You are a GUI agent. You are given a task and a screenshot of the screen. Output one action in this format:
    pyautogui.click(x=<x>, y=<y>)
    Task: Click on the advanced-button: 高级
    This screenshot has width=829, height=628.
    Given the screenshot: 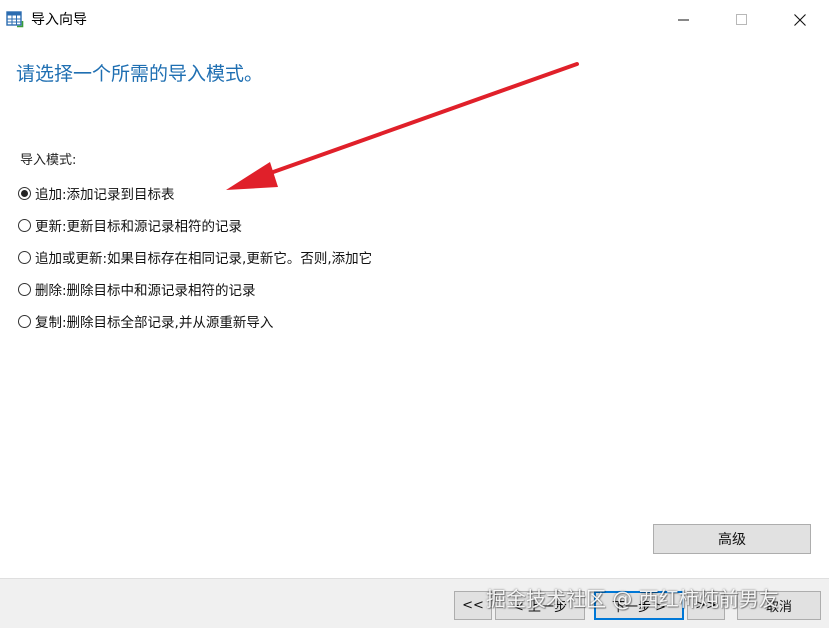 What is the action you would take?
    pyautogui.click(x=732, y=539)
    